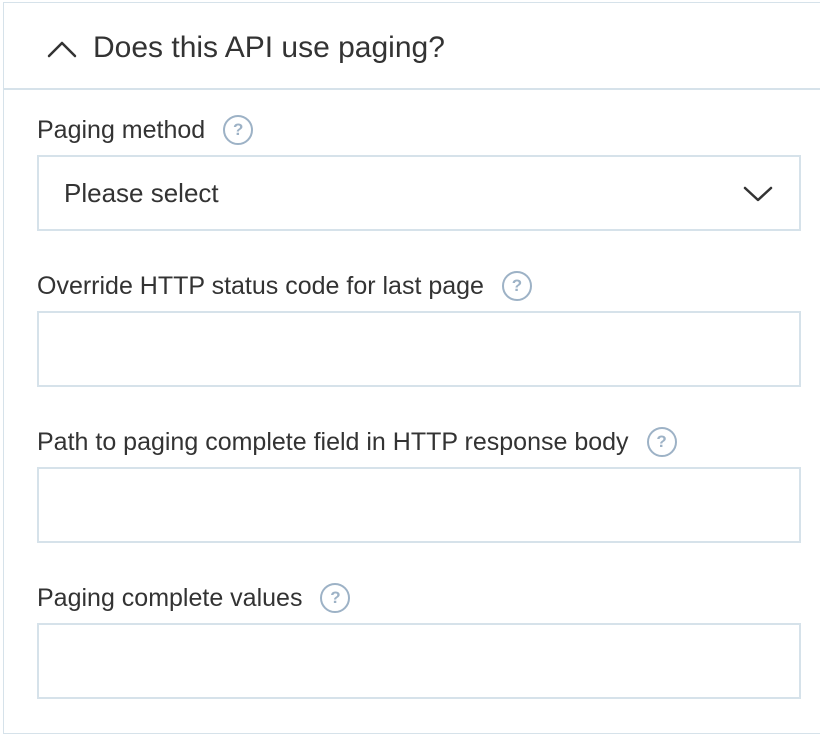 The height and width of the screenshot is (736, 820). I want to click on paging-method-label: Paging method, so click(121, 129).